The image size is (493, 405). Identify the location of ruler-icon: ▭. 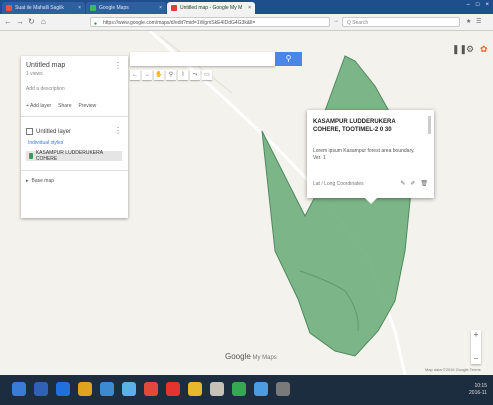
(207, 75).